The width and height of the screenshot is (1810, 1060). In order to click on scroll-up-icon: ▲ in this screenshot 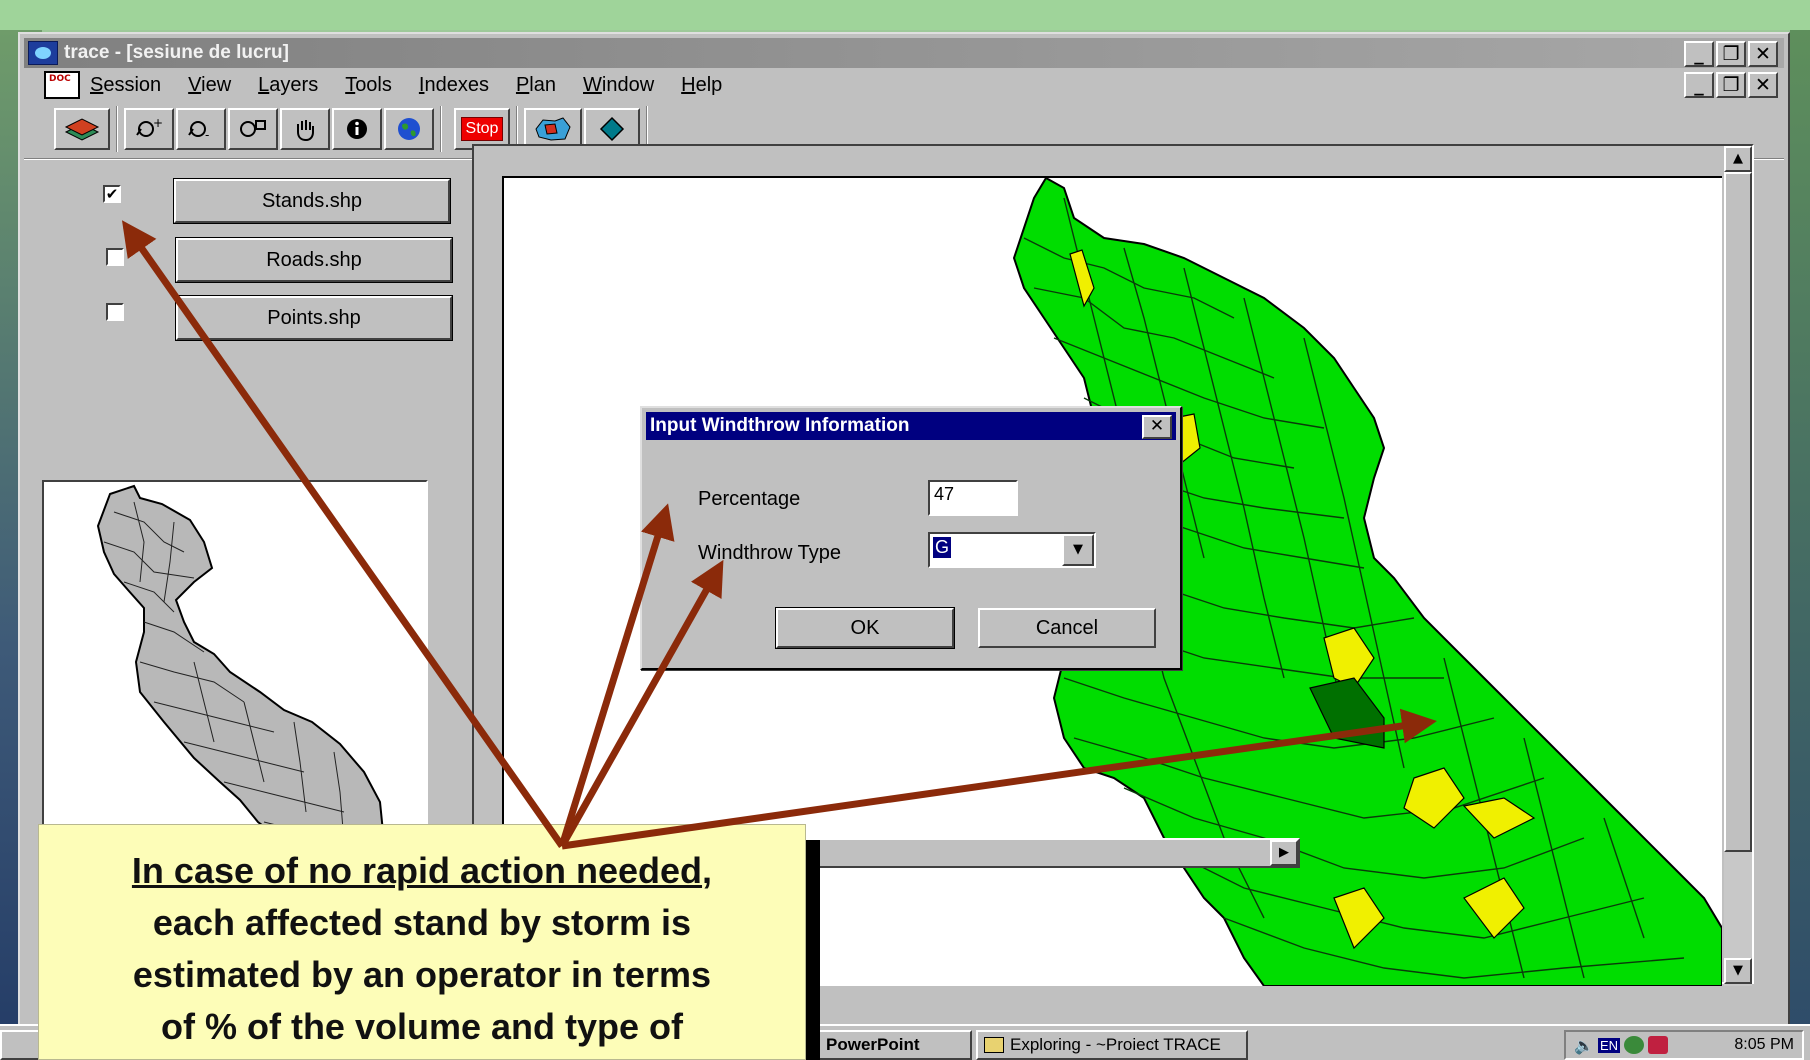, I will do `click(1738, 159)`.